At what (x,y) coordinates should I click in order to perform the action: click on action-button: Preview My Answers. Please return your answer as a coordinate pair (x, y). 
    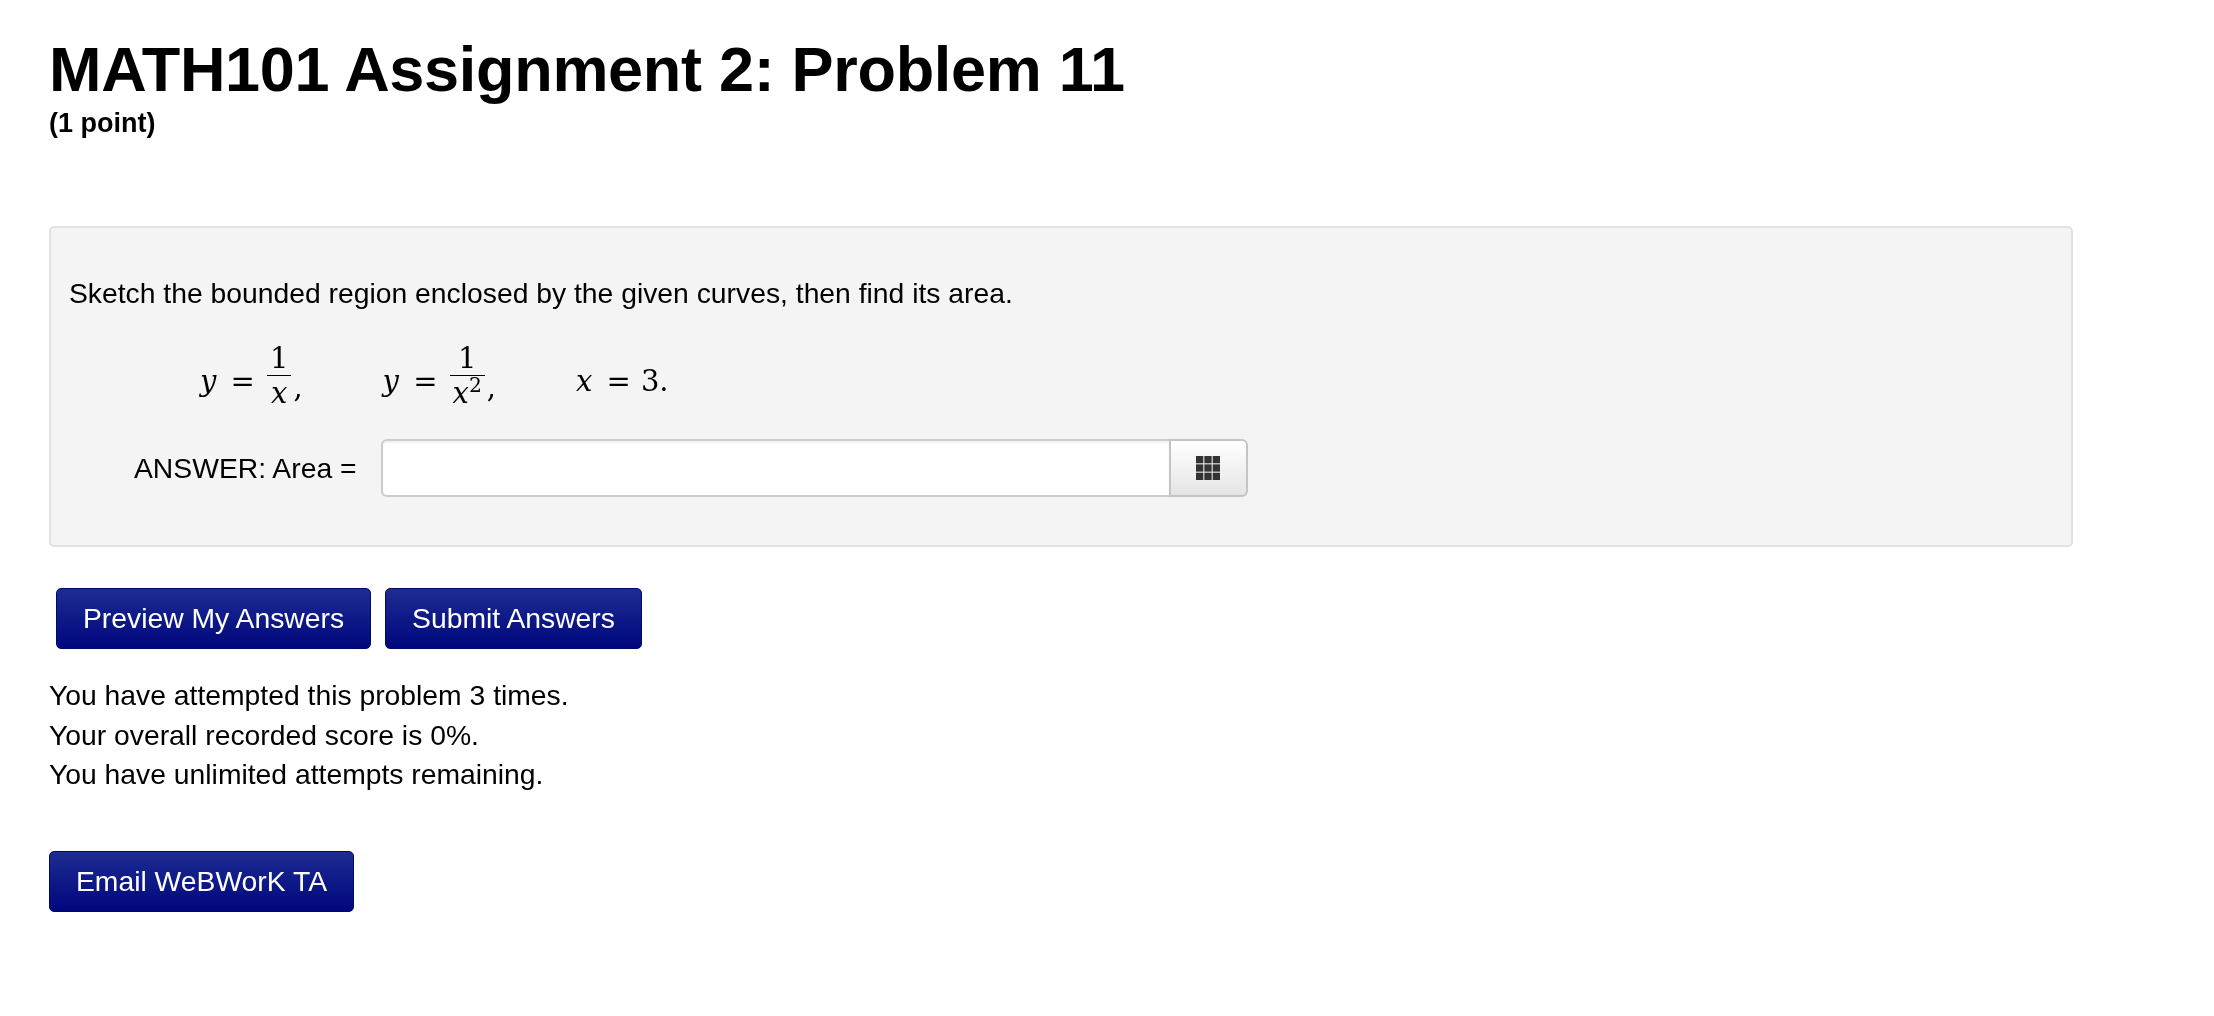
    Looking at the image, I should click on (214, 618).